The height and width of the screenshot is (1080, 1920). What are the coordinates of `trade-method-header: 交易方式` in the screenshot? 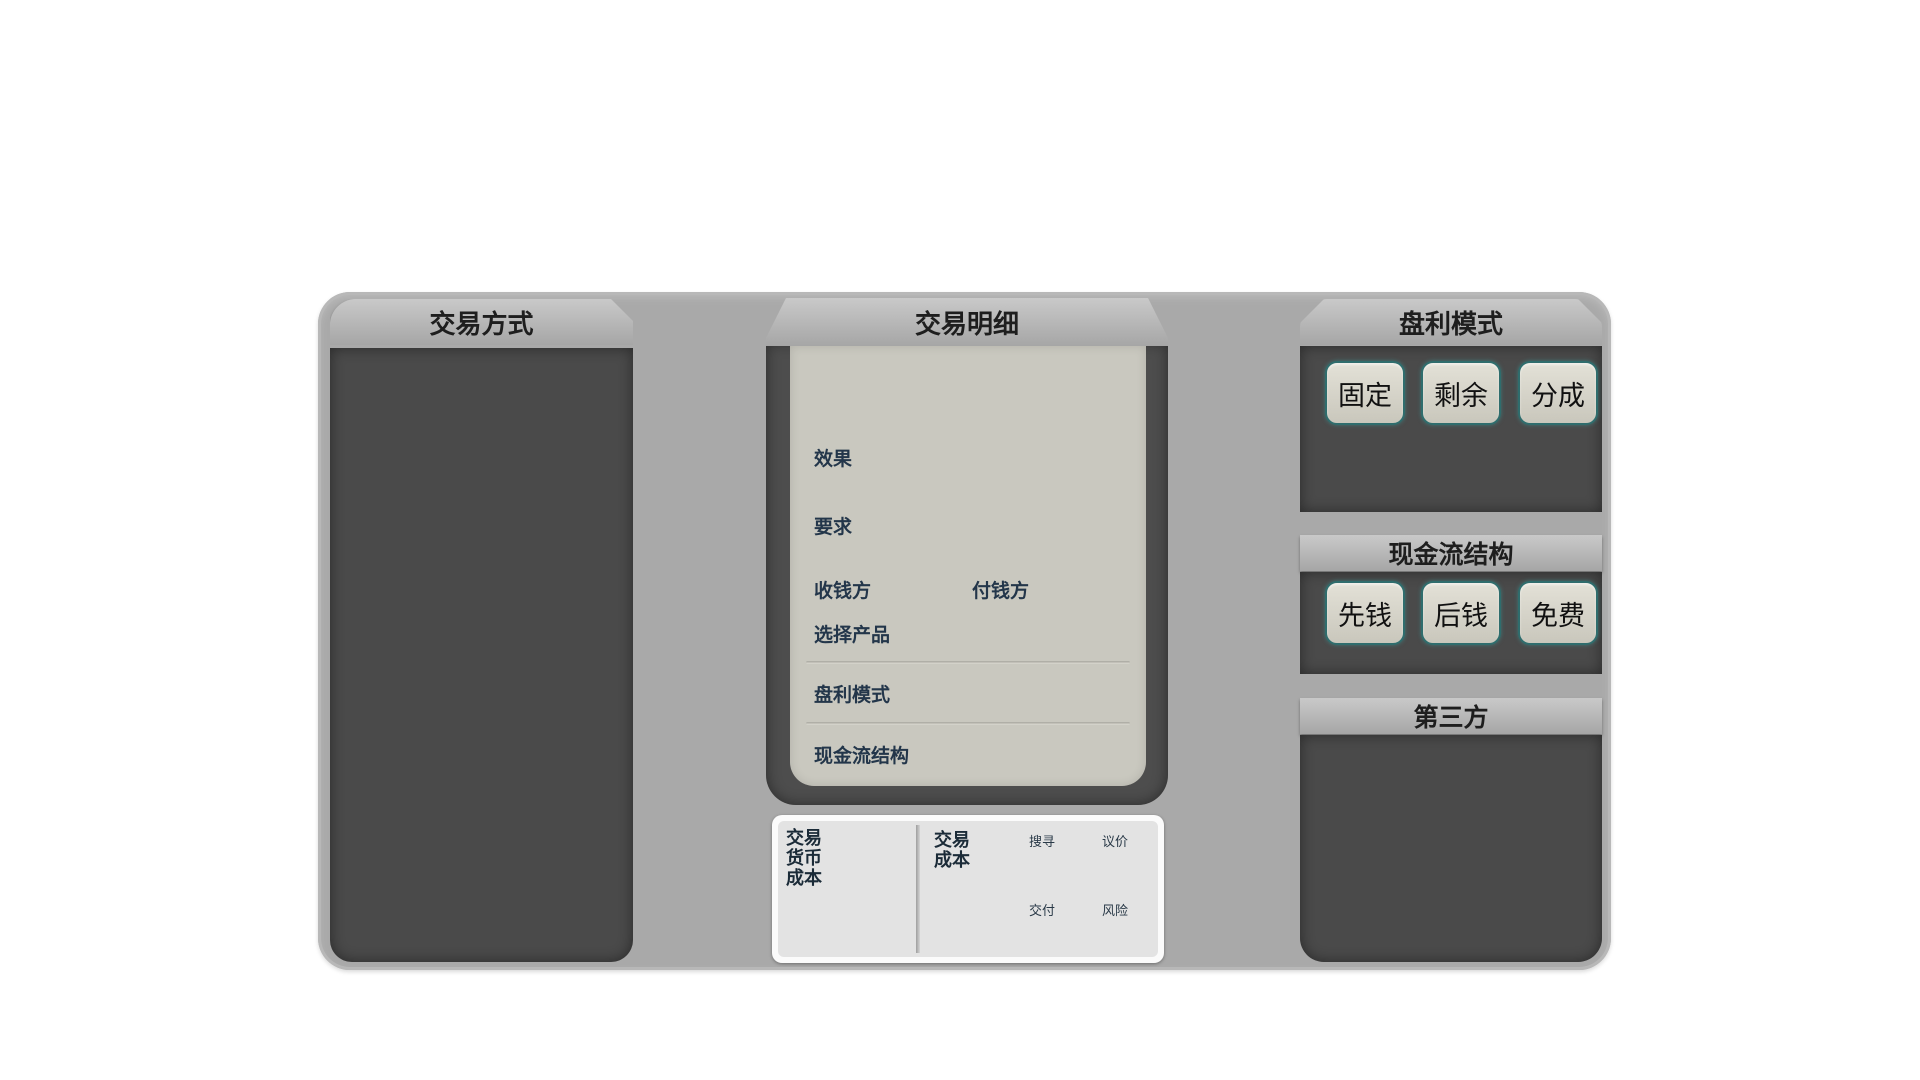 It's located at (481, 322).